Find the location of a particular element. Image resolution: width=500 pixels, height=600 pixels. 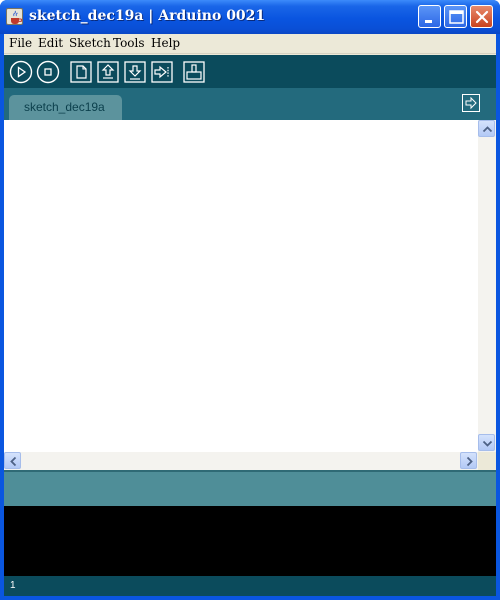

tab-sketch: sketch_dec19a is located at coordinates (65, 107).